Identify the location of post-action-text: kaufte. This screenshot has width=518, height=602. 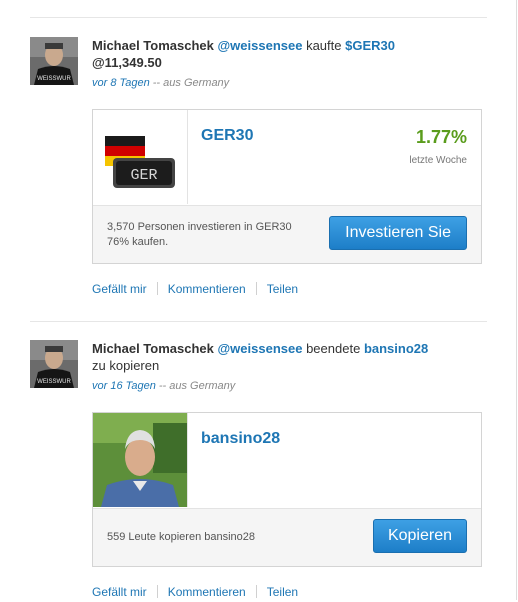
(324, 45).